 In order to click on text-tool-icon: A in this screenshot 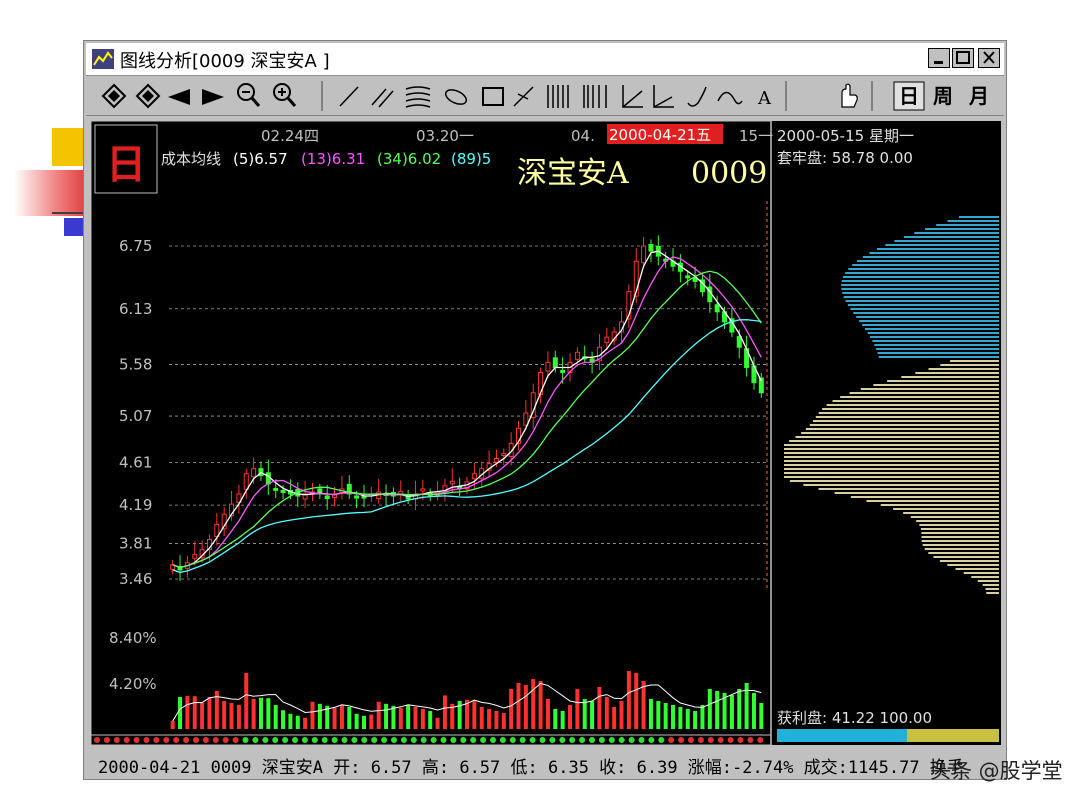, I will do `click(764, 98)`.